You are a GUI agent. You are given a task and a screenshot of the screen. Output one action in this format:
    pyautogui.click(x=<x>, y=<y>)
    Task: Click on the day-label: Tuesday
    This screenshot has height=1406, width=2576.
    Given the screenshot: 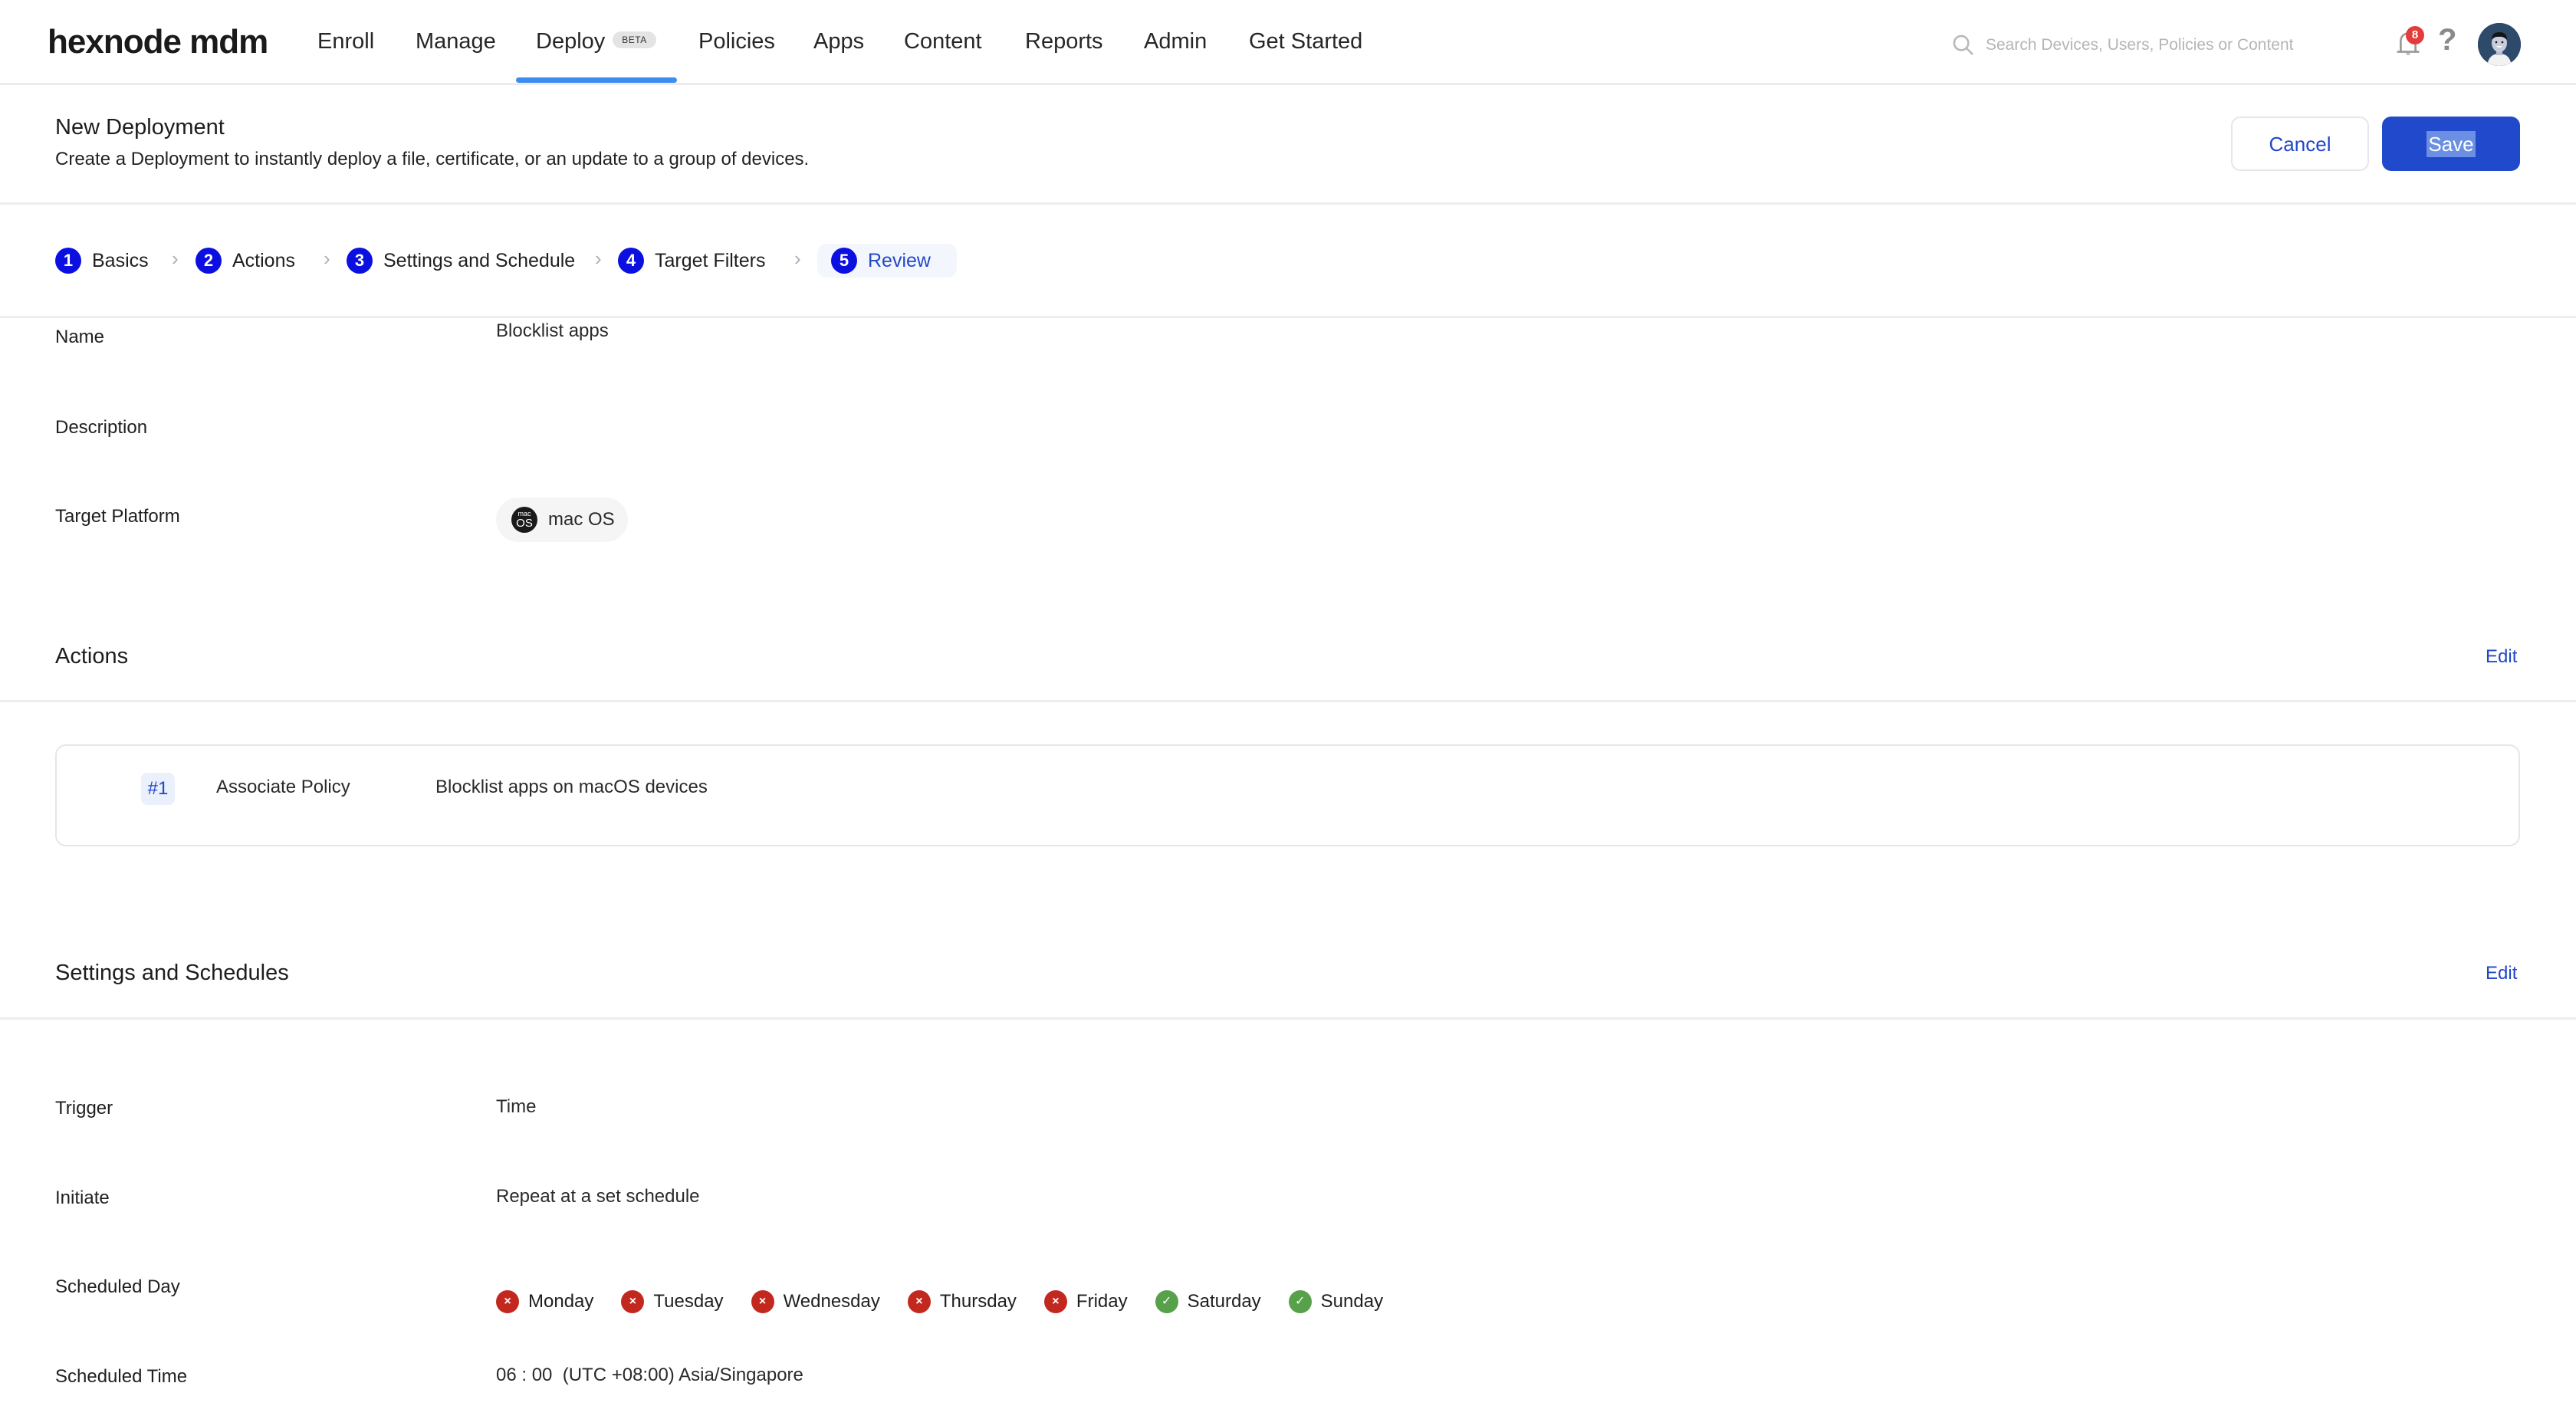 What is the action you would take?
    pyautogui.click(x=689, y=1301)
    